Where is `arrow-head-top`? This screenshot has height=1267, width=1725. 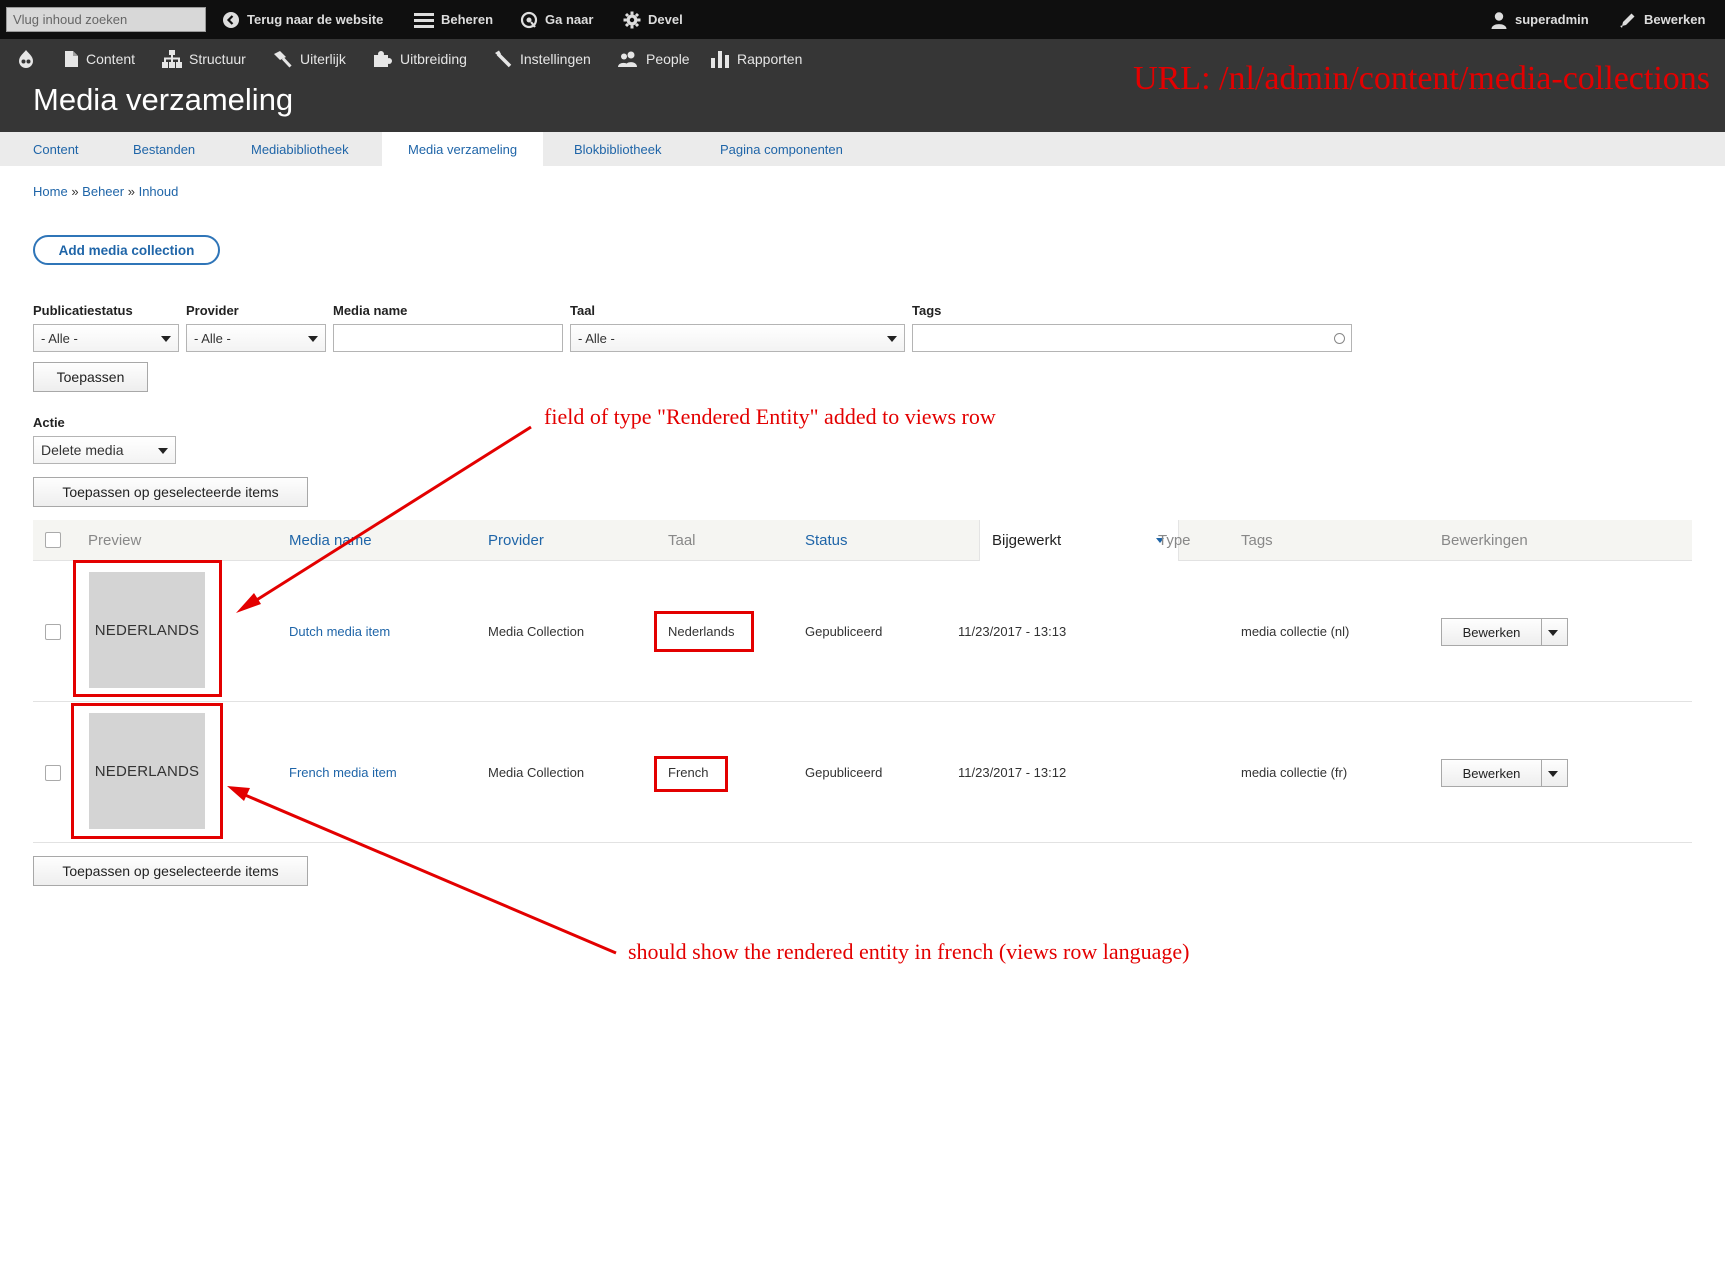
arrow-head-top is located at coordinates (248, 603).